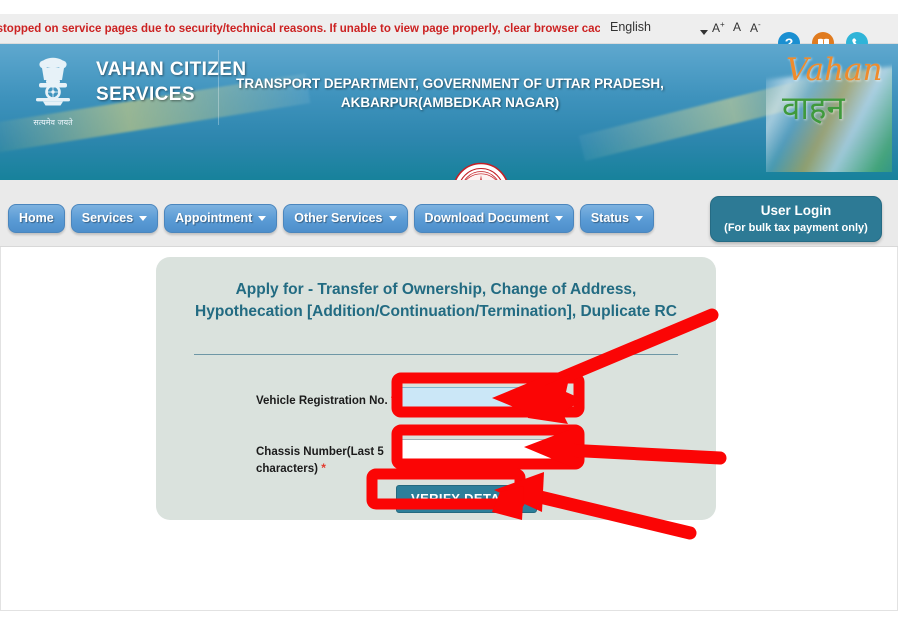 The image size is (898, 627). What do you see at coordinates (630, 27) in the screenshot?
I see `language-select: English` at bounding box center [630, 27].